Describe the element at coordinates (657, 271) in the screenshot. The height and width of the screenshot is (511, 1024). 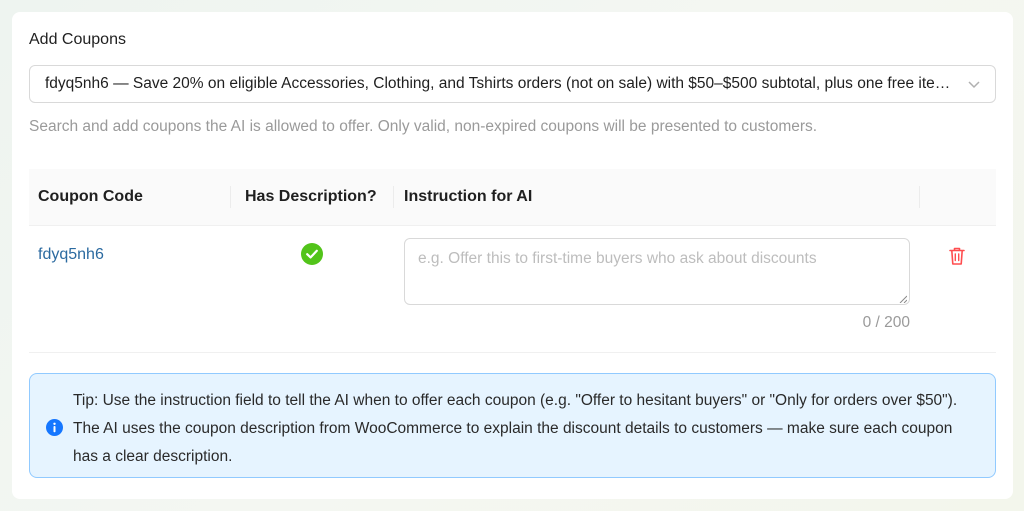
I see `instruction-textarea` at that location.